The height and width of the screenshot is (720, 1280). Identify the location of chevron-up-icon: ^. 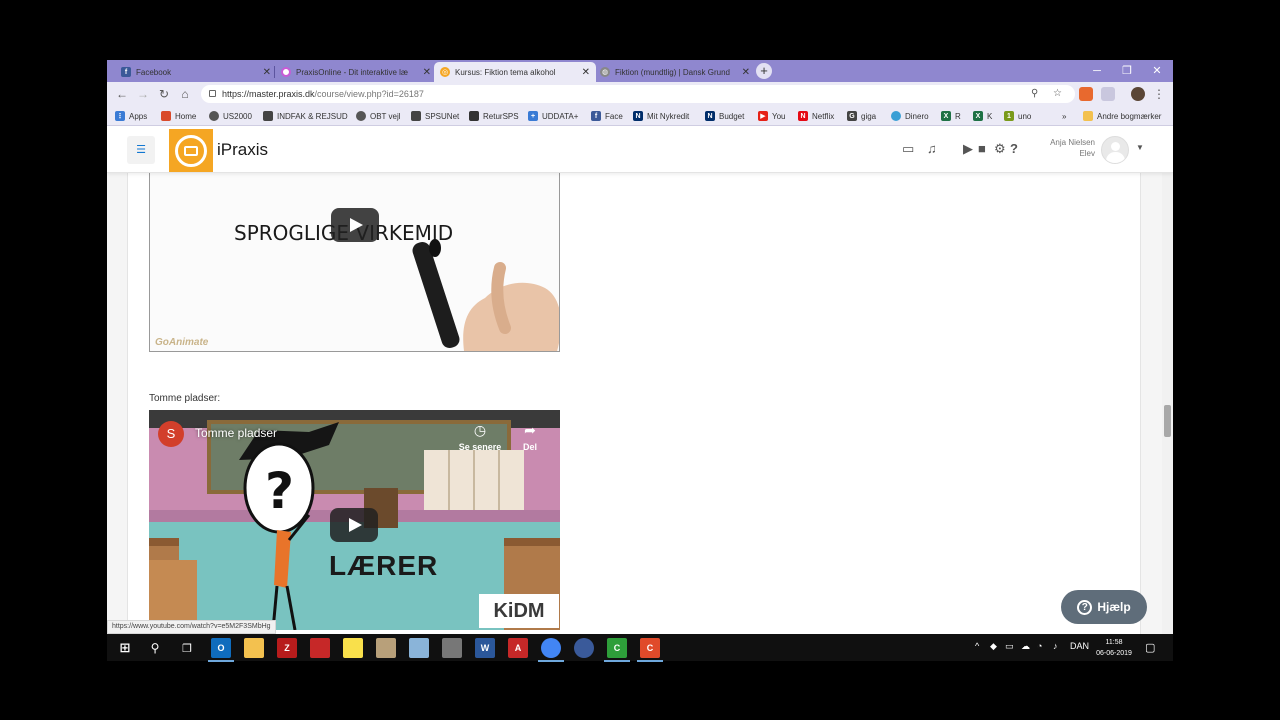
(977, 646).